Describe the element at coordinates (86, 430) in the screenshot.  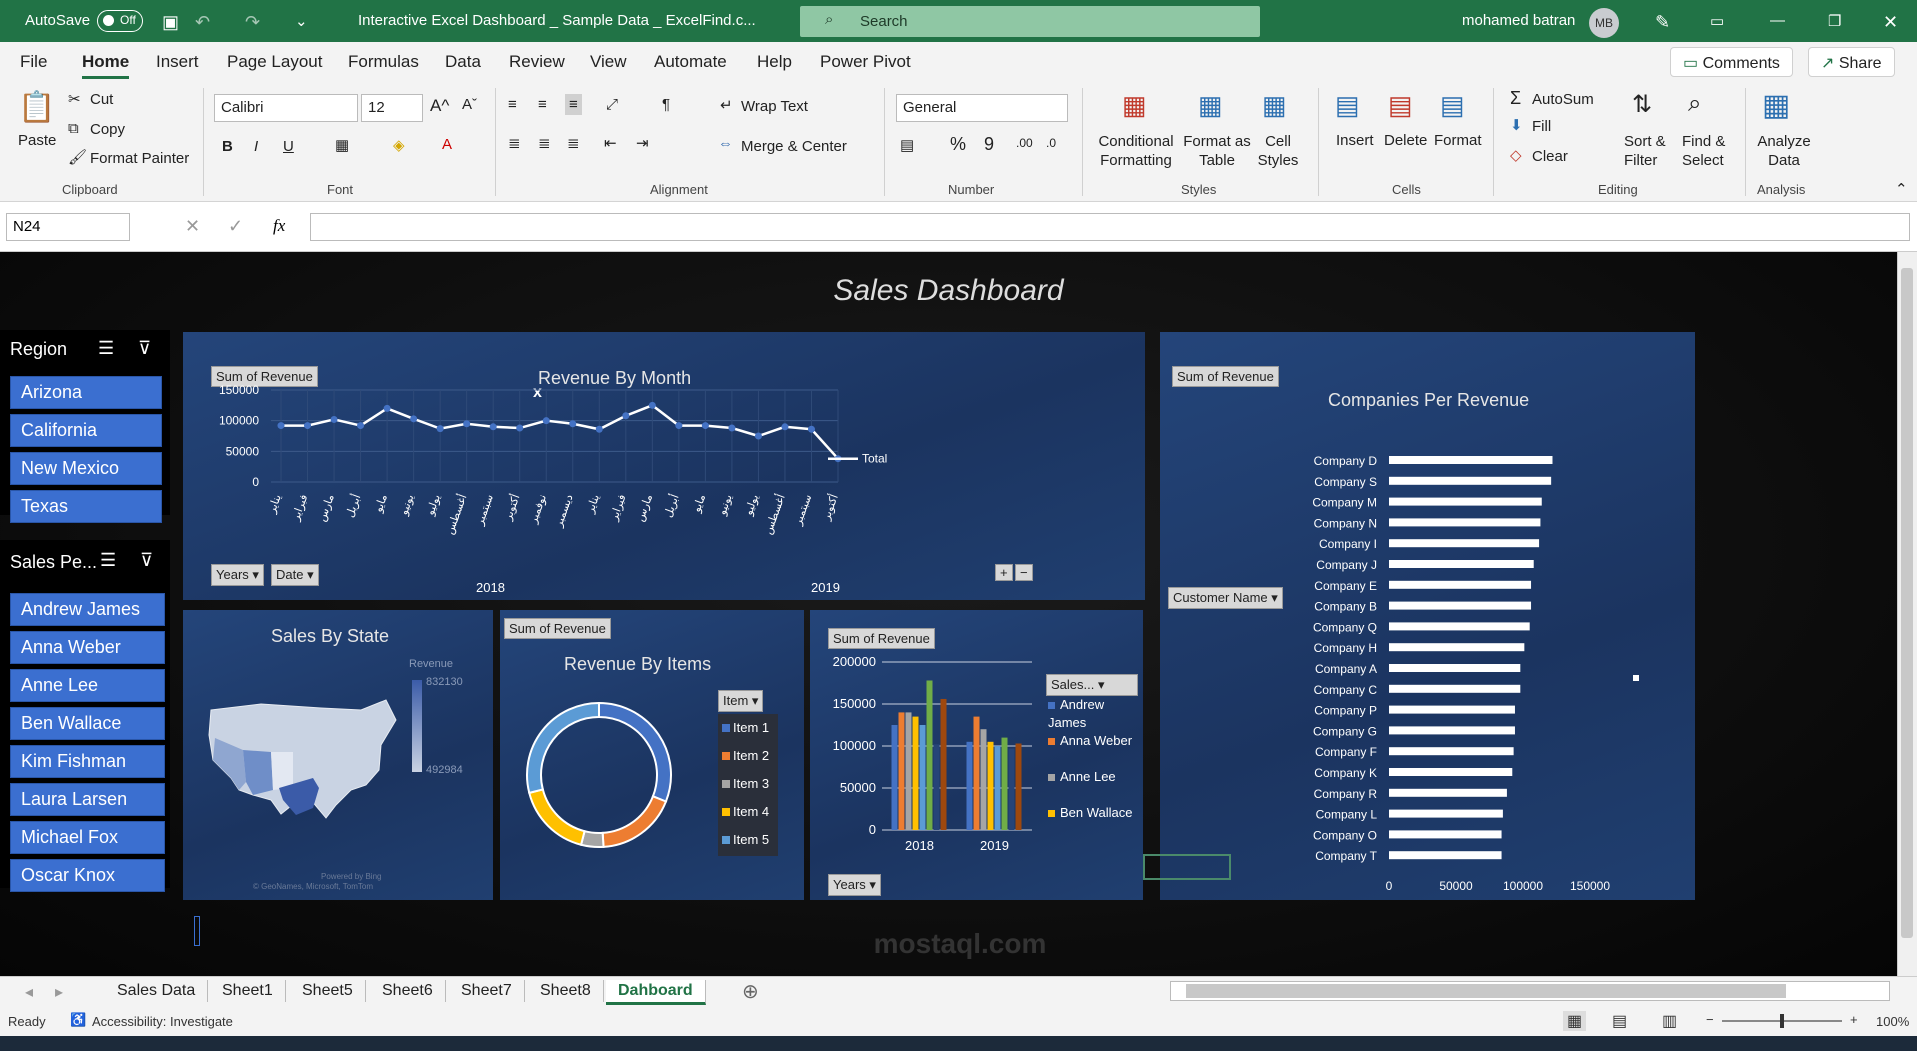
I see `slicer-item-california: California` at that location.